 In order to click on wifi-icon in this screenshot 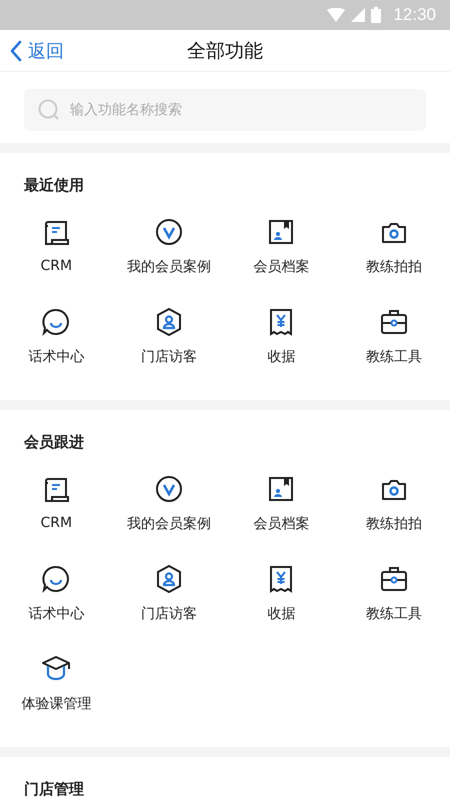, I will do `click(336, 15)`.